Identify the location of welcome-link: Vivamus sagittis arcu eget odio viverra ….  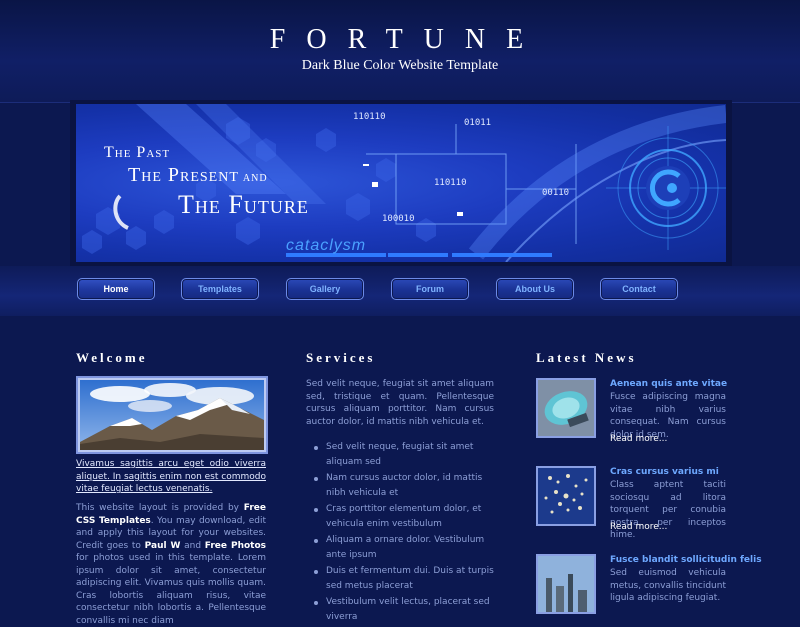
(171, 477).